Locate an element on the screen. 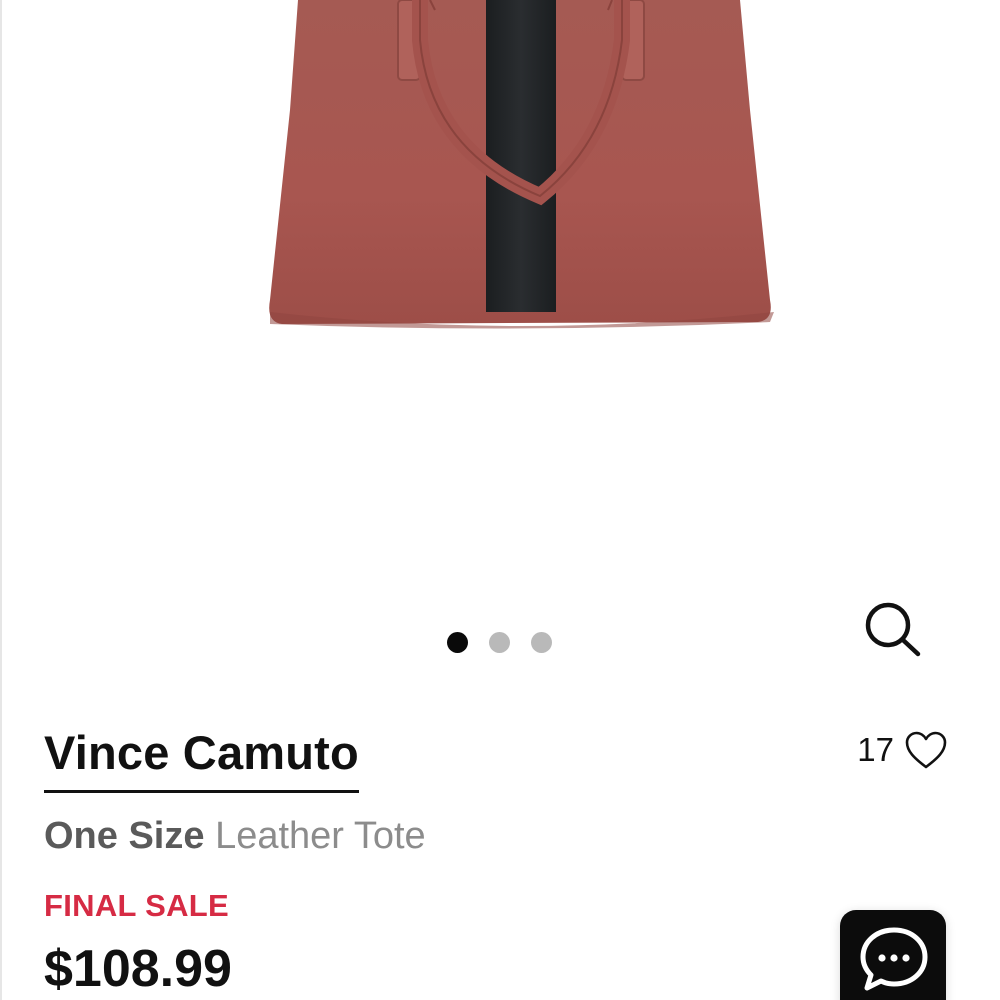 Image resolution: width=1000 pixels, height=1000 pixels. chat-bubble-icon is located at coordinates (894, 959).